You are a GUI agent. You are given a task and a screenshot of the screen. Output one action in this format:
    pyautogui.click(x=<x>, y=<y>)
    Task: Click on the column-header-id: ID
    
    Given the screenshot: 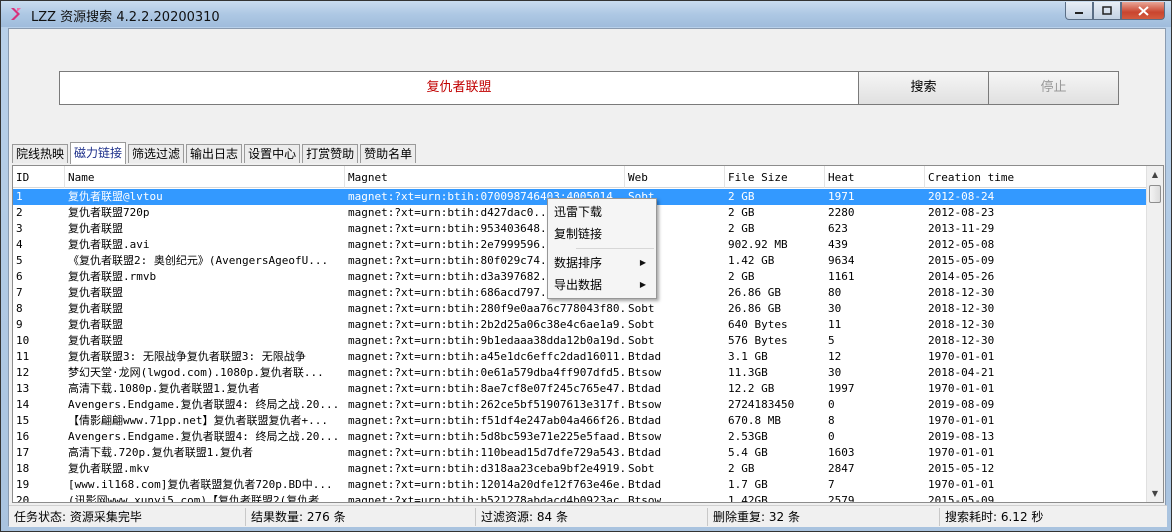 What is the action you would take?
    pyautogui.click(x=39, y=177)
    